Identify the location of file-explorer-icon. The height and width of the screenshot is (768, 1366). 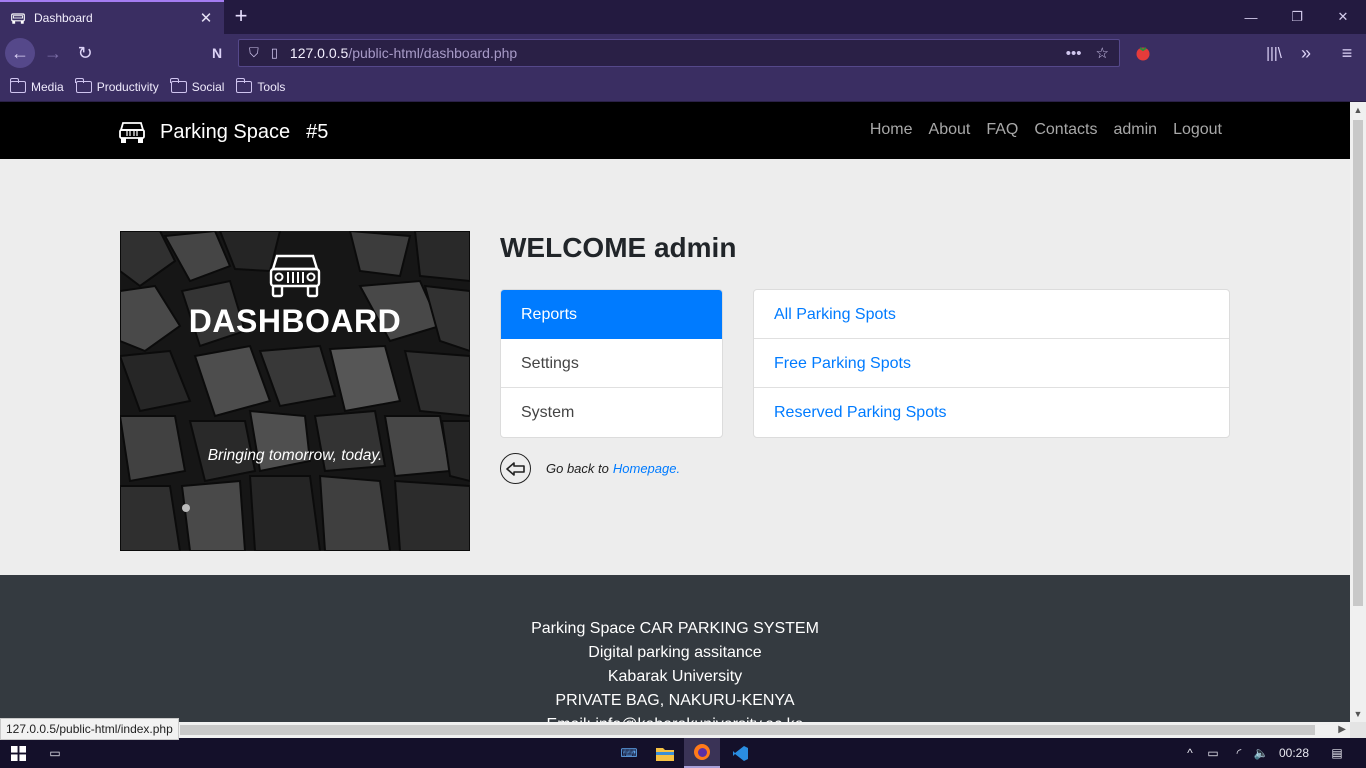
(665, 753).